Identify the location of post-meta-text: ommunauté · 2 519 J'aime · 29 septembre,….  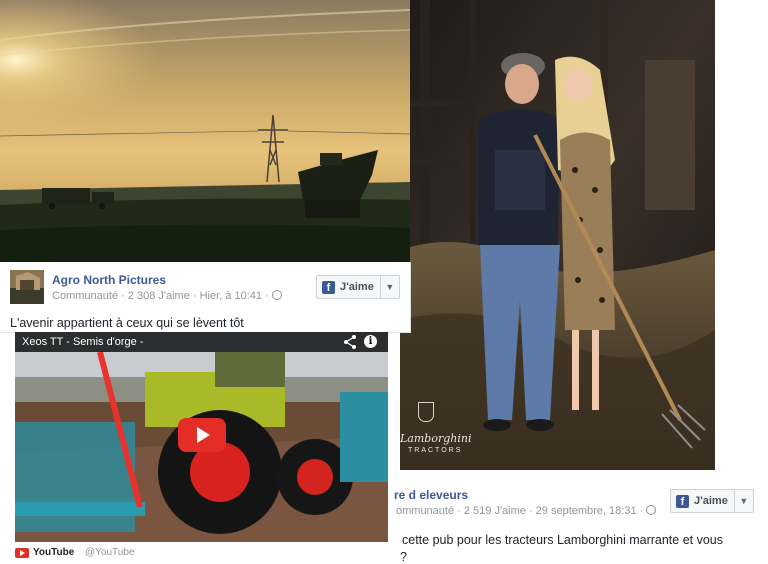
(521, 511).